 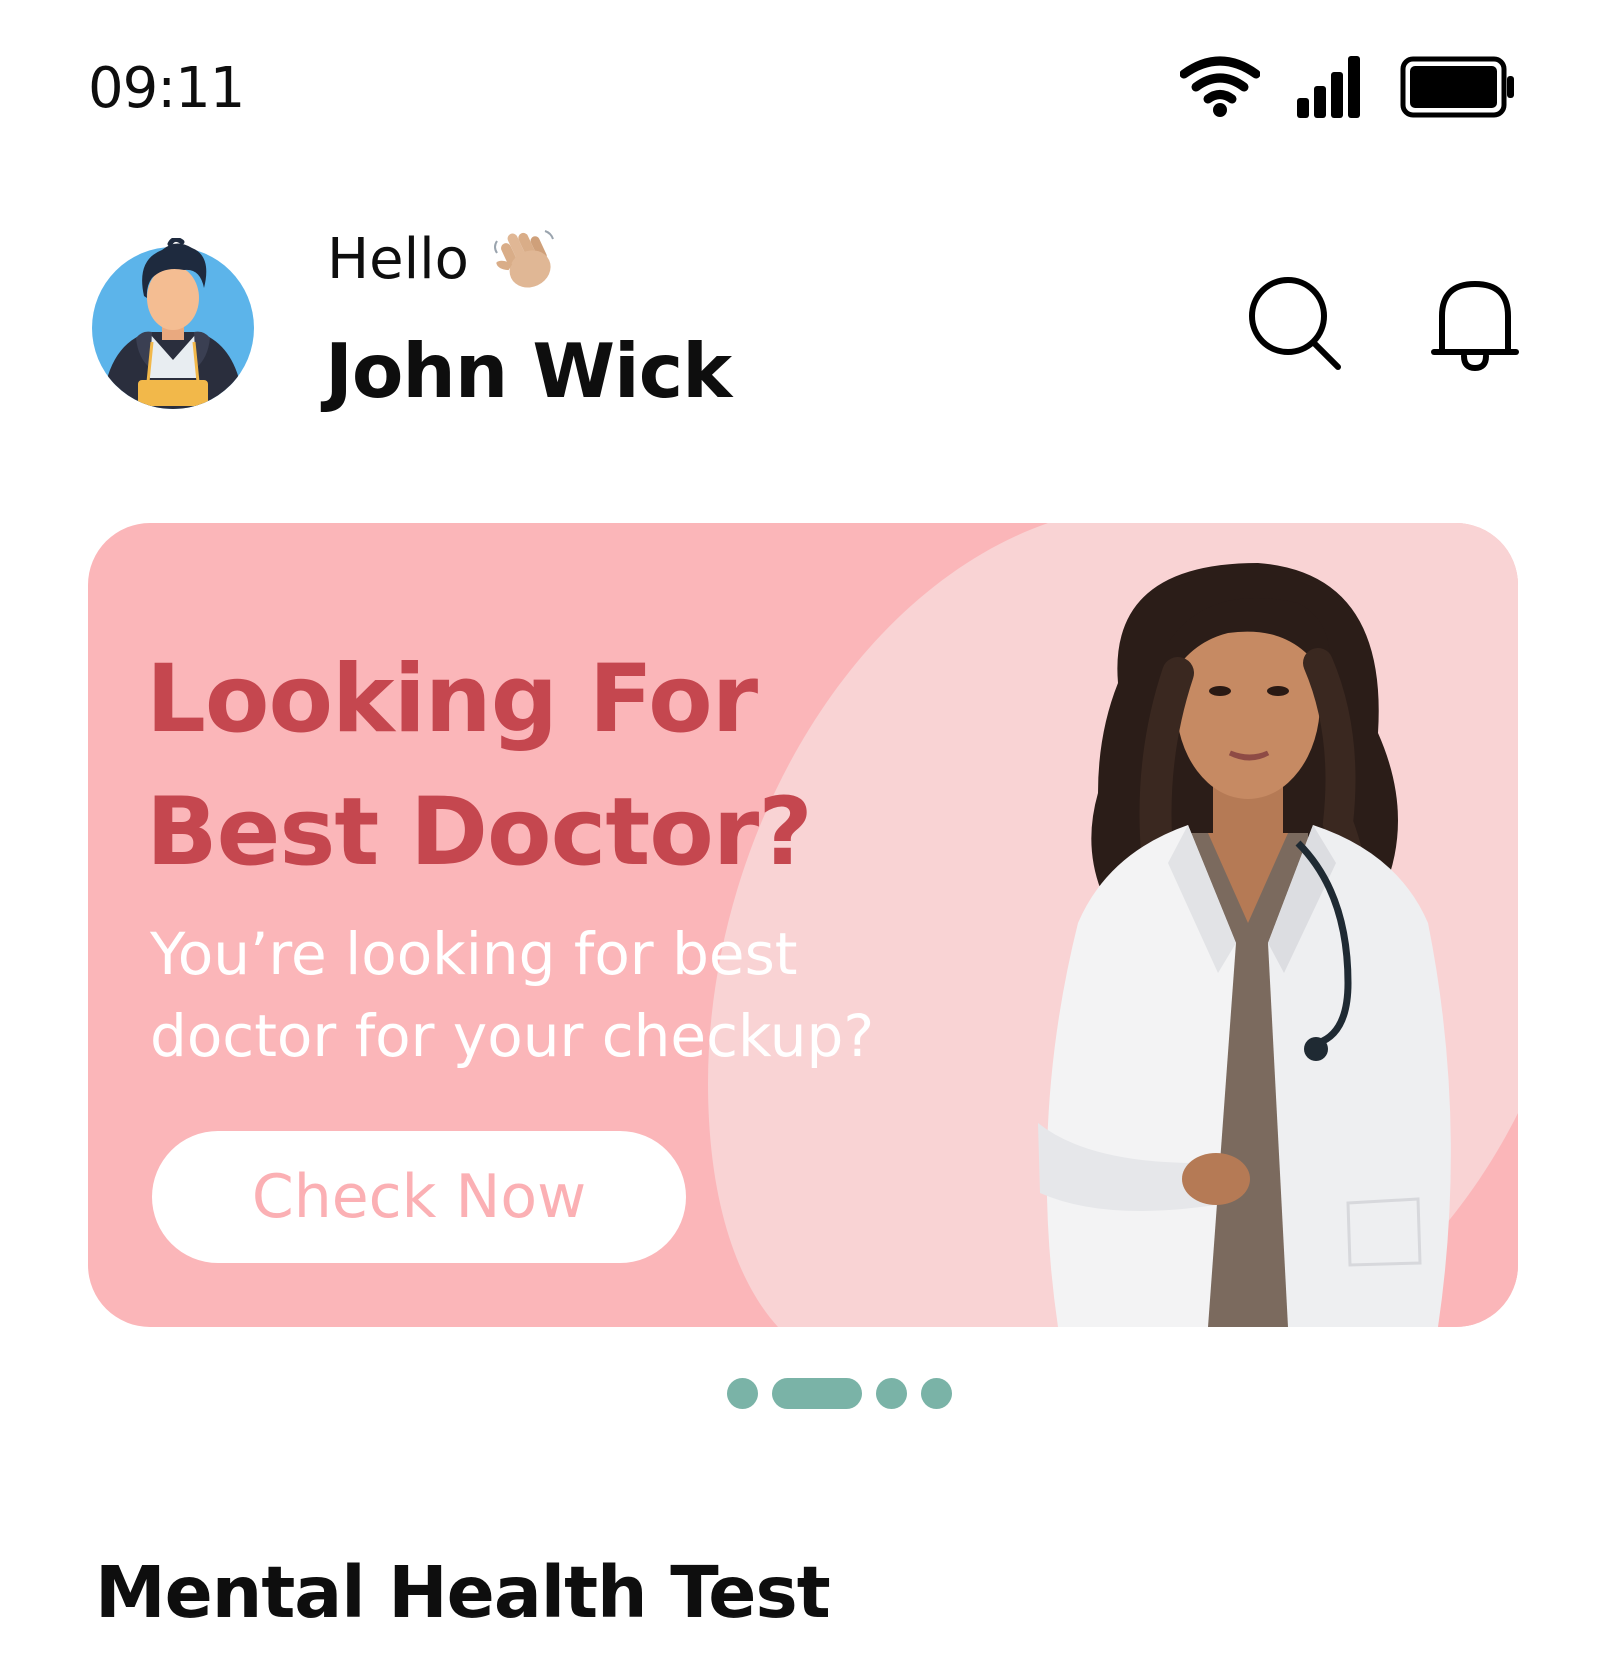 I want to click on check-now-button: Check Now, so click(x=419, y=1197).